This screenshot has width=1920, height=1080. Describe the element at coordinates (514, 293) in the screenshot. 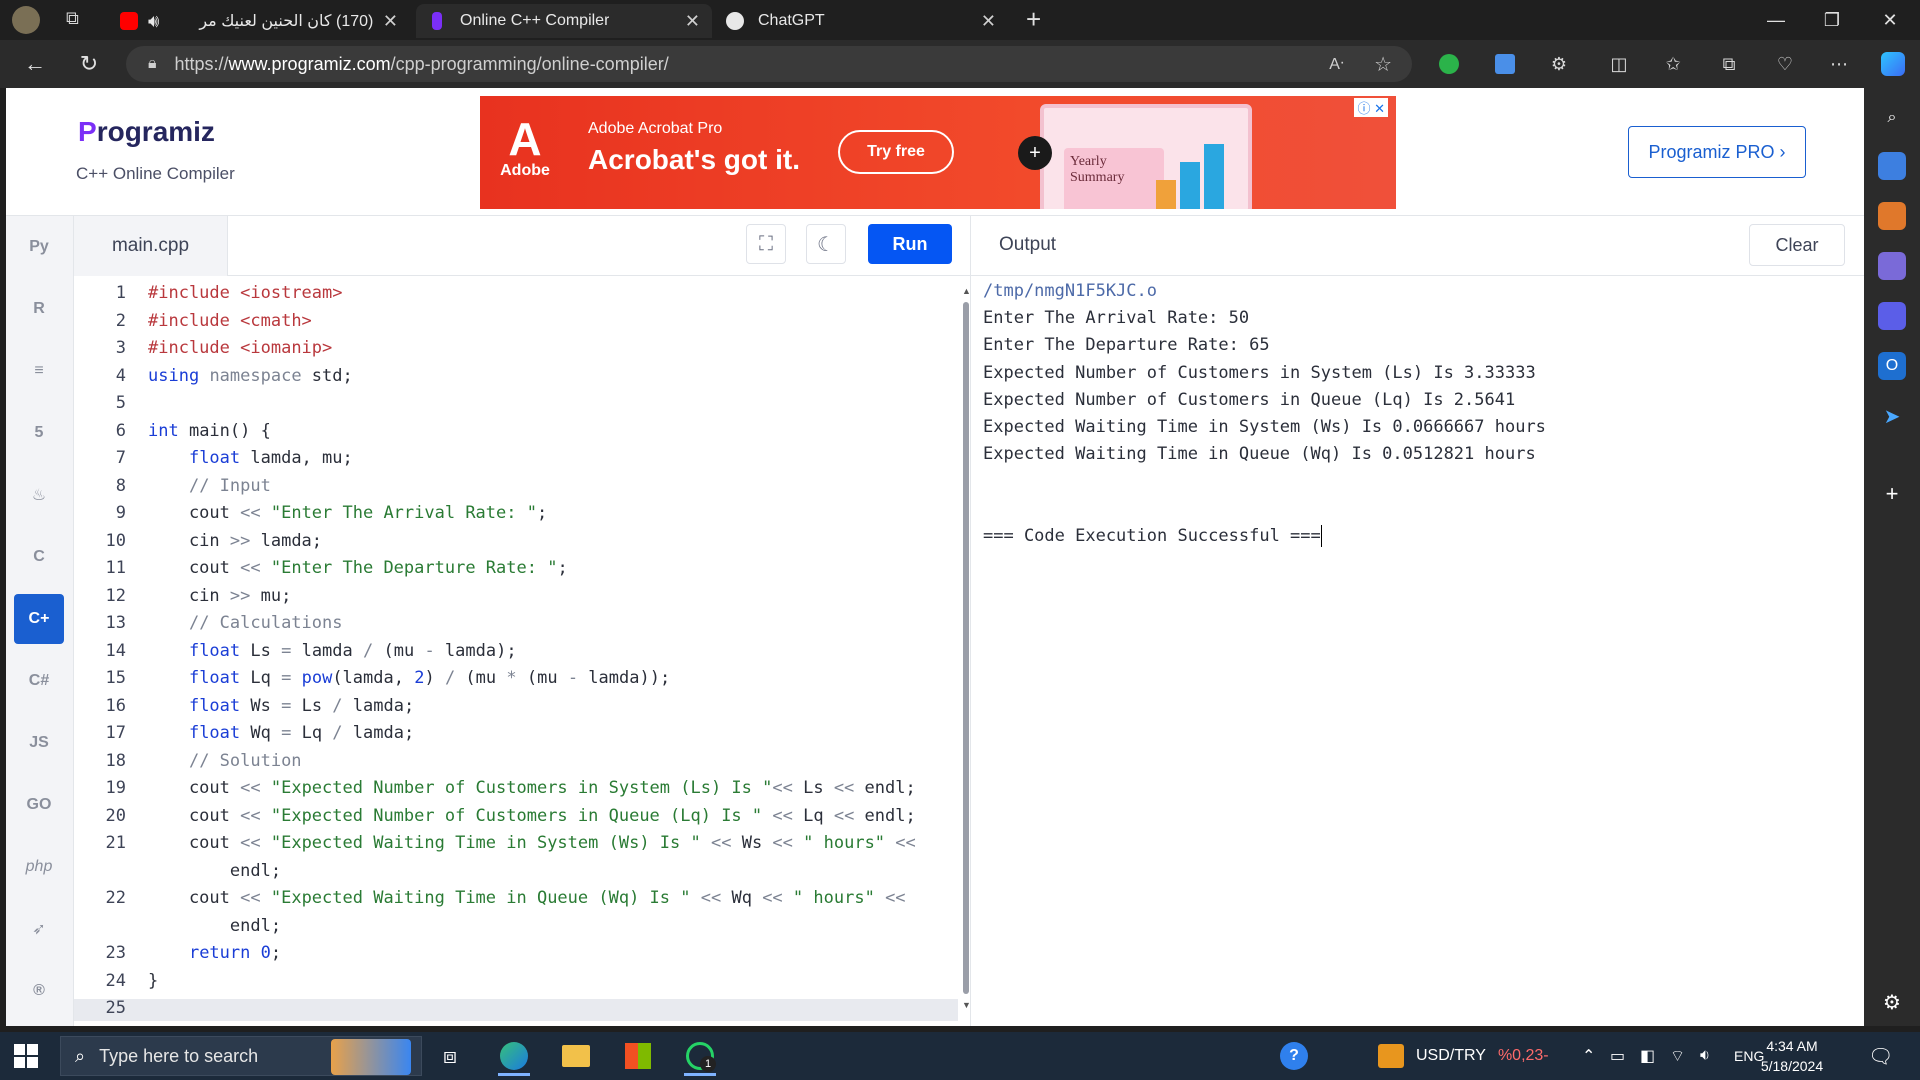

I see `code-line: 1 #include <iostream>` at that location.